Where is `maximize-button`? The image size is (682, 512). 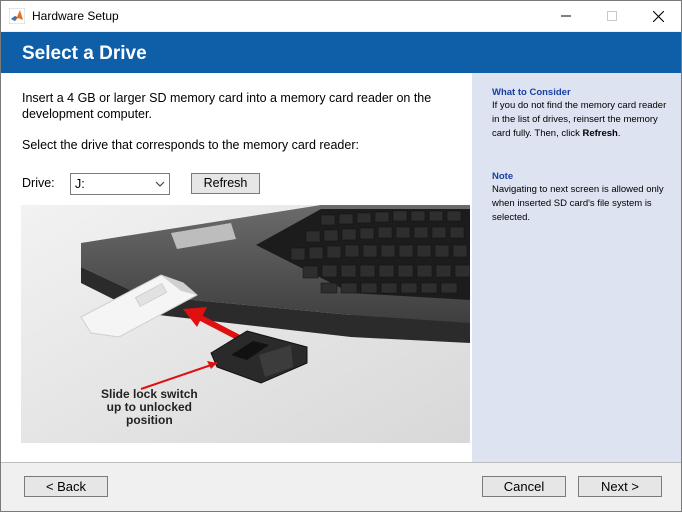 maximize-button is located at coordinates (612, 16).